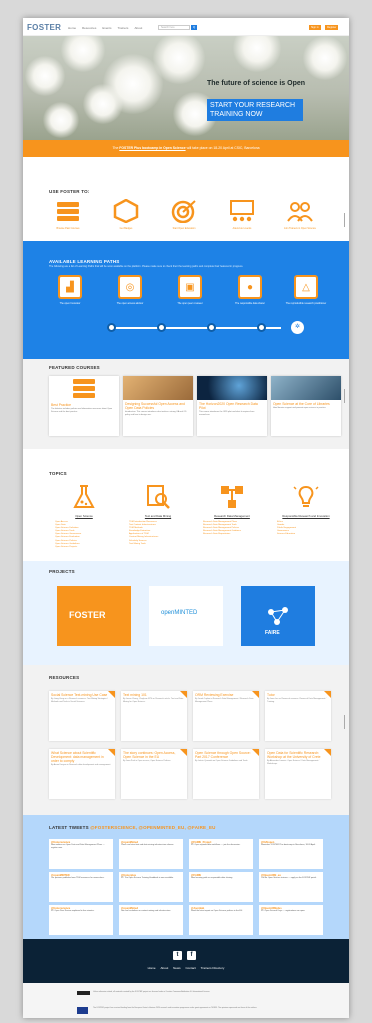 The height and width of the screenshot is (1023, 372). Describe the element at coordinates (297, 327) in the screenshot. I see `gear-icon: ✲` at that location.